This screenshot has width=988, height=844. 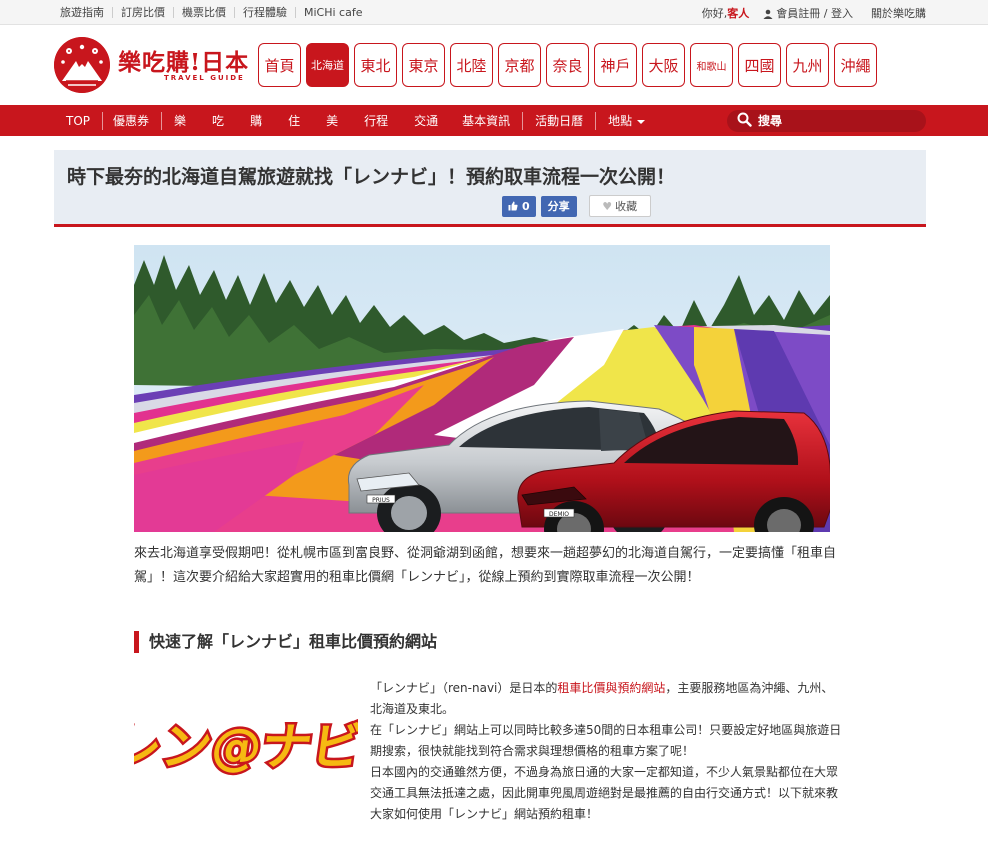 What do you see at coordinates (256, 120) in the screenshot?
I see `nav-item-shop: 購` at bounding box center [256, 120].